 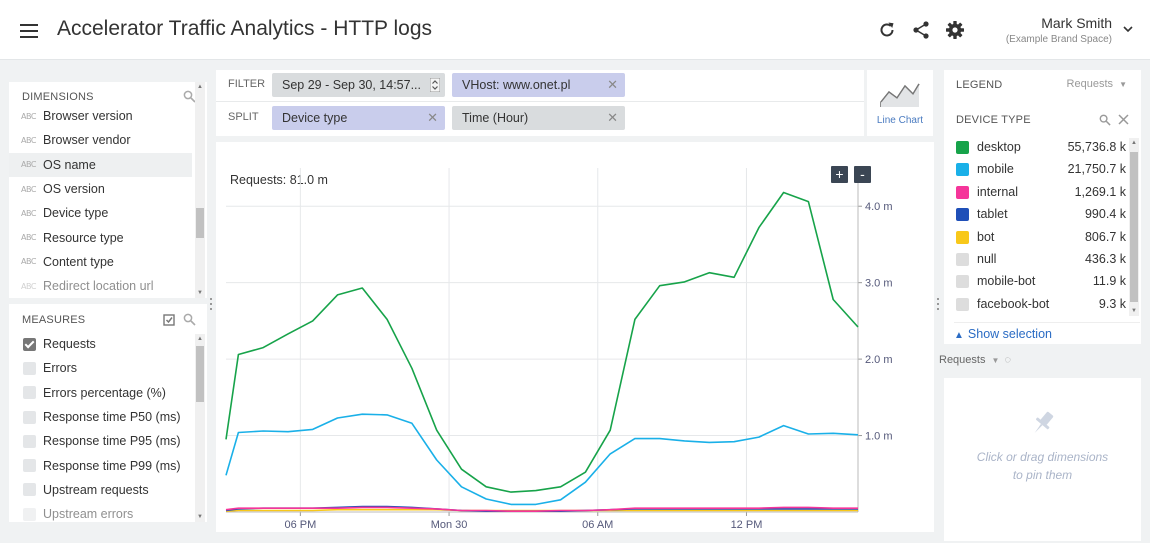 I want to click on loading-icon: ◌, so click(x=1008, y=360).